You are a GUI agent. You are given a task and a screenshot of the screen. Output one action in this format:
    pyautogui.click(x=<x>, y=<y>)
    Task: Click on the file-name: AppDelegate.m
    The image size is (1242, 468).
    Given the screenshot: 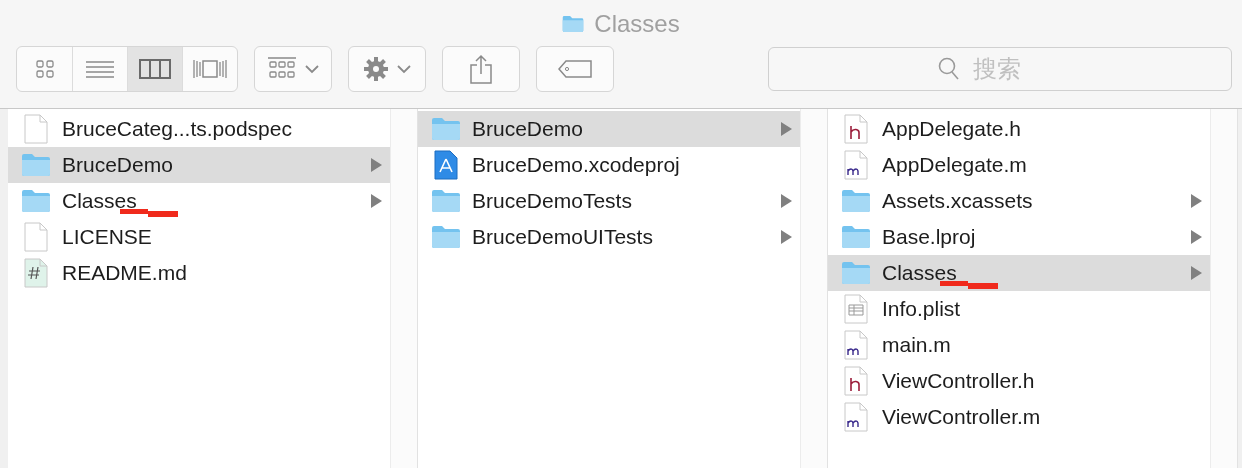 What is the action you would take?
    pyautogui.click(x=954, y=165)
    